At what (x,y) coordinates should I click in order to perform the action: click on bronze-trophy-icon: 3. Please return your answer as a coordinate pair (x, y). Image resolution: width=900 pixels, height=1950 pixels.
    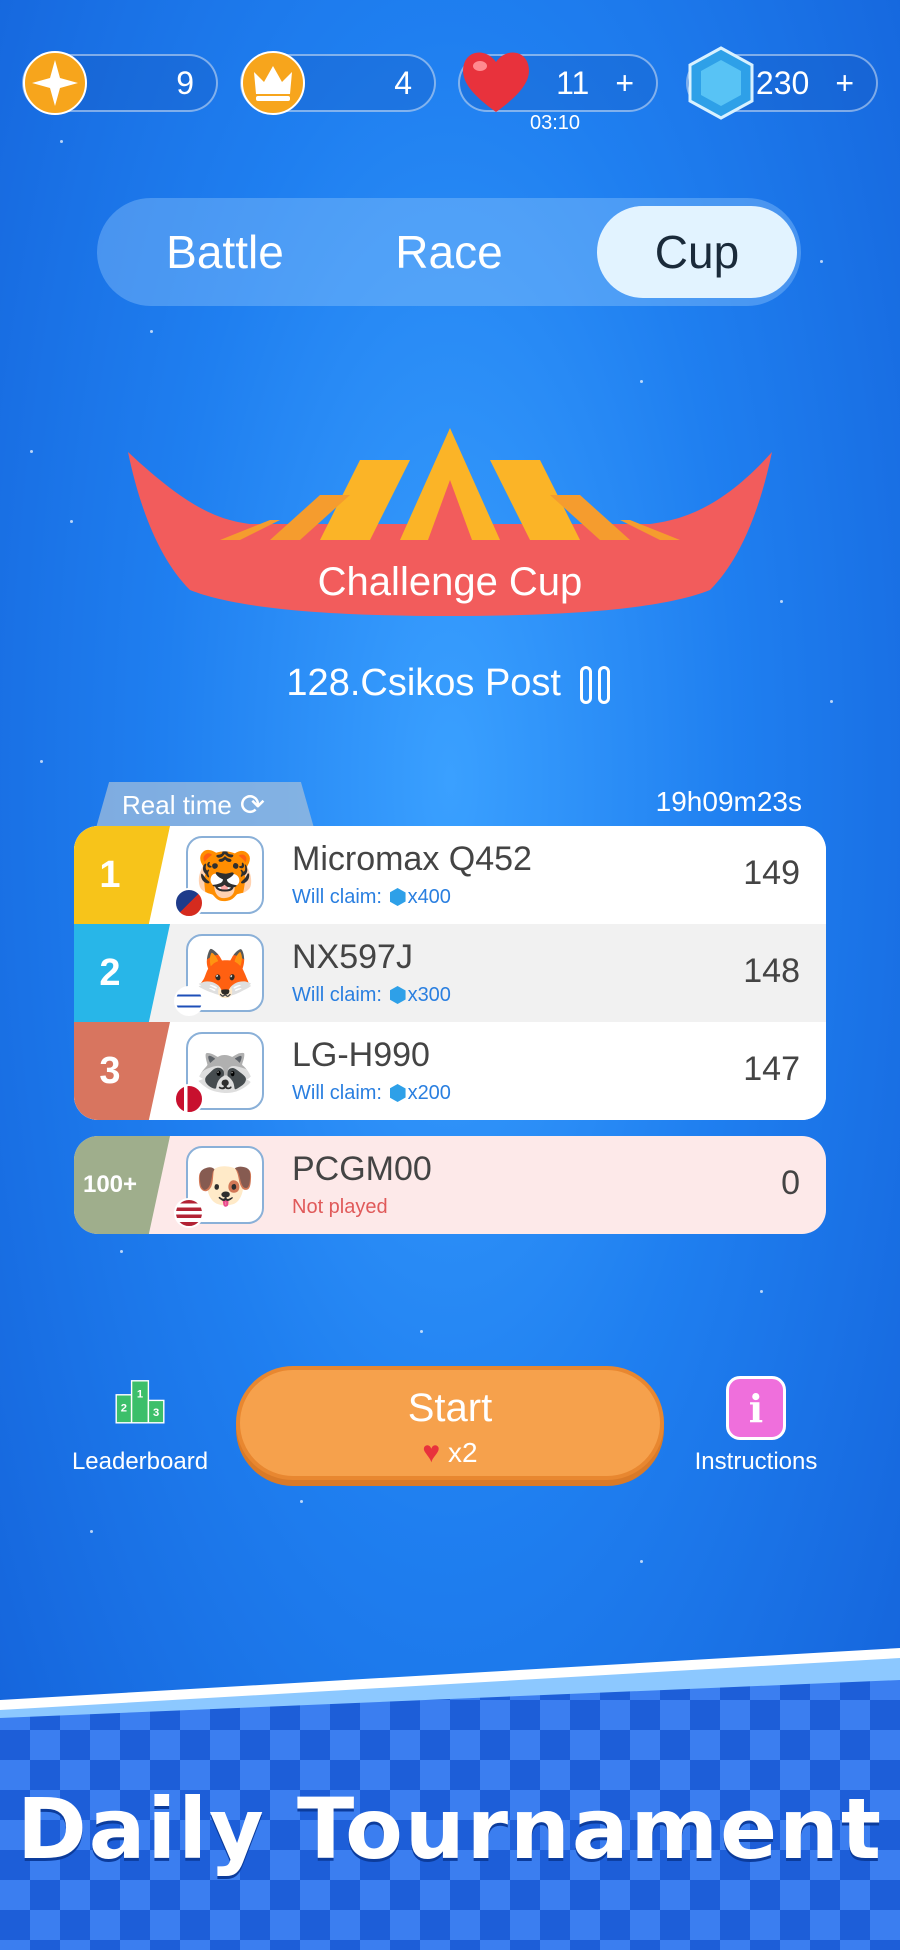
    Looking at the image, I should click on (122, 1071).